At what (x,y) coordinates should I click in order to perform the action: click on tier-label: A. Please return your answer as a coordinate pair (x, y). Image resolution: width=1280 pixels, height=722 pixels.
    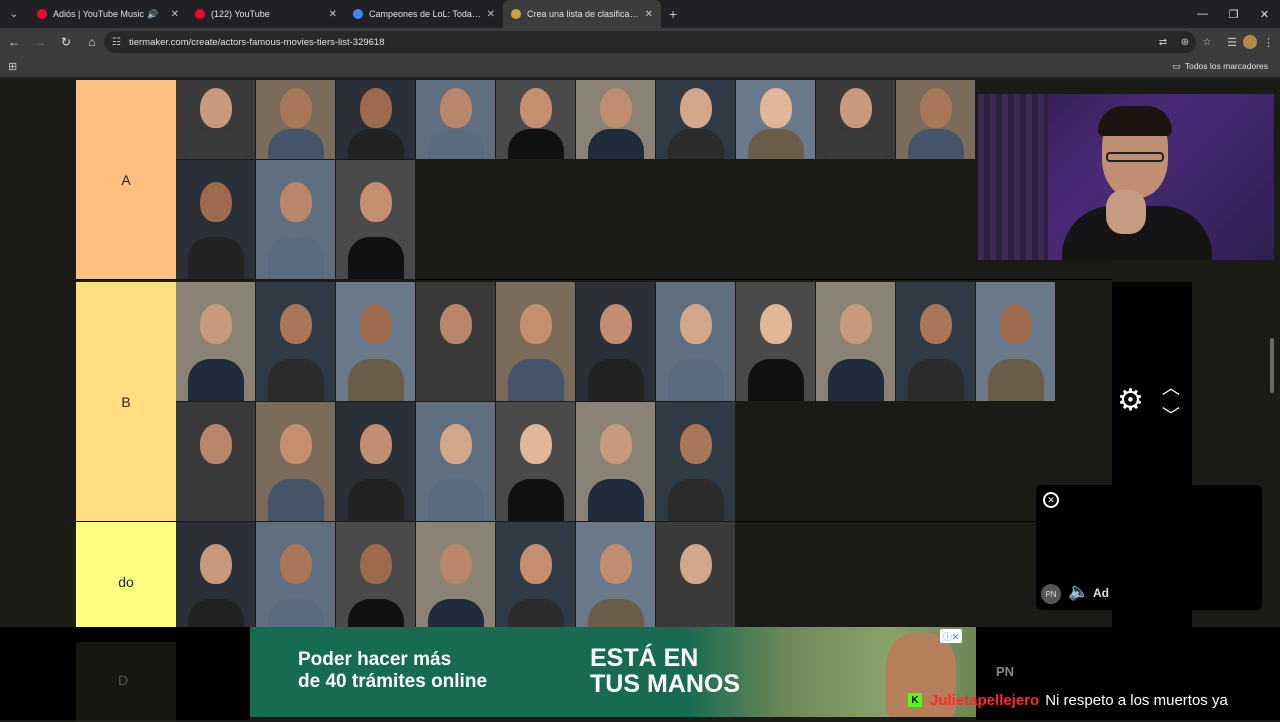
    Looking at the image, I should click on (126, 179).